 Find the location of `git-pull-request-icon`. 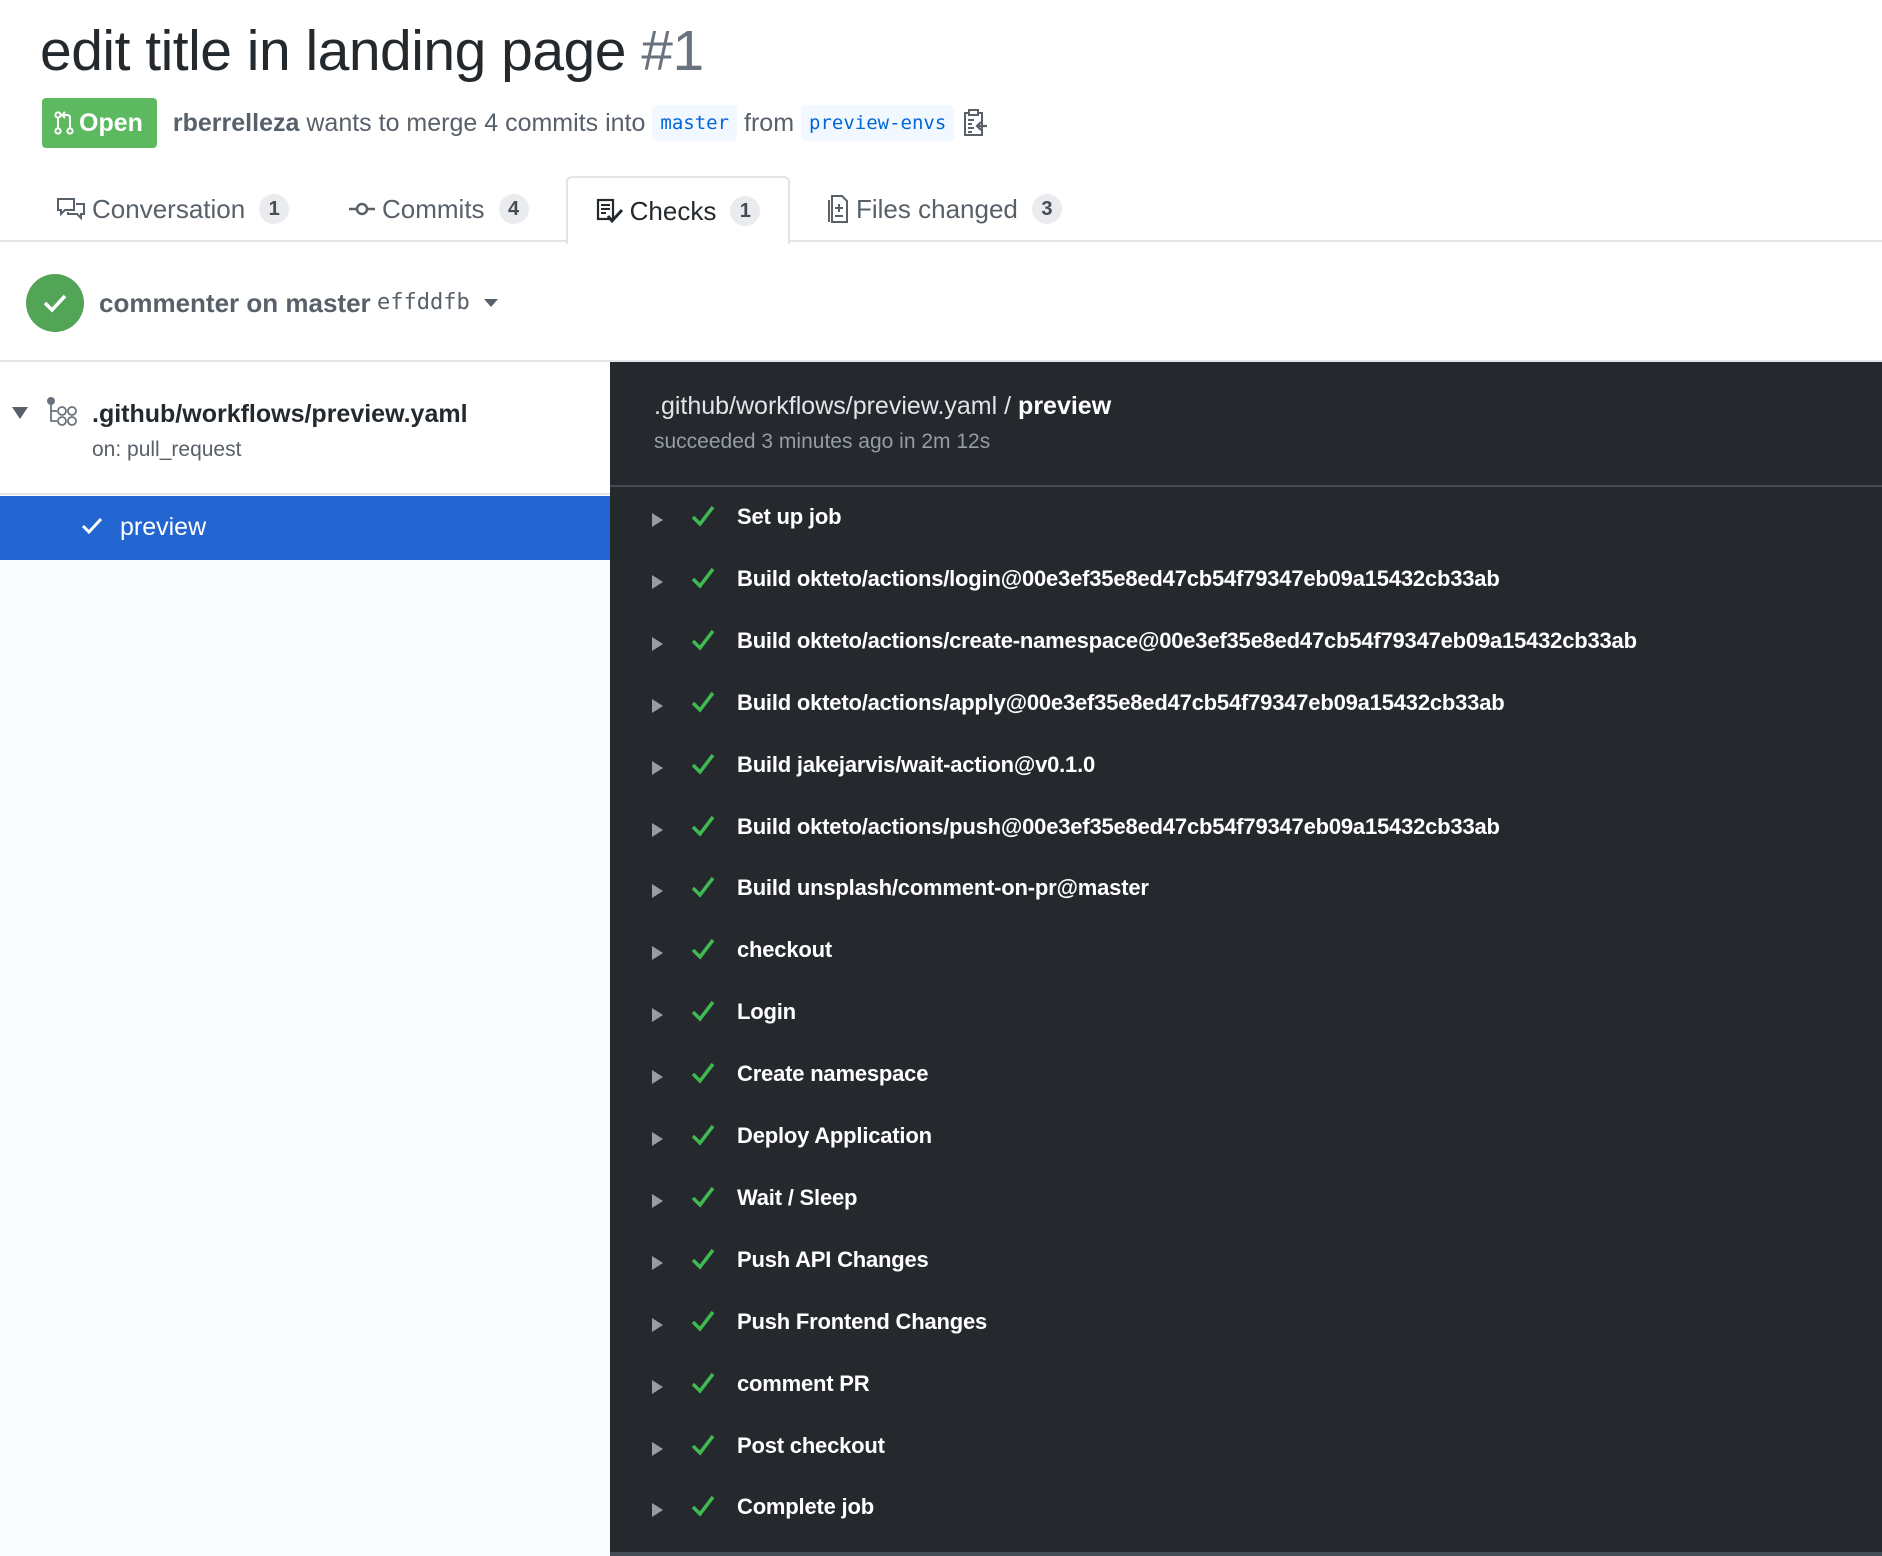

git-pull-request-icon is located at coordinates (64, 123).